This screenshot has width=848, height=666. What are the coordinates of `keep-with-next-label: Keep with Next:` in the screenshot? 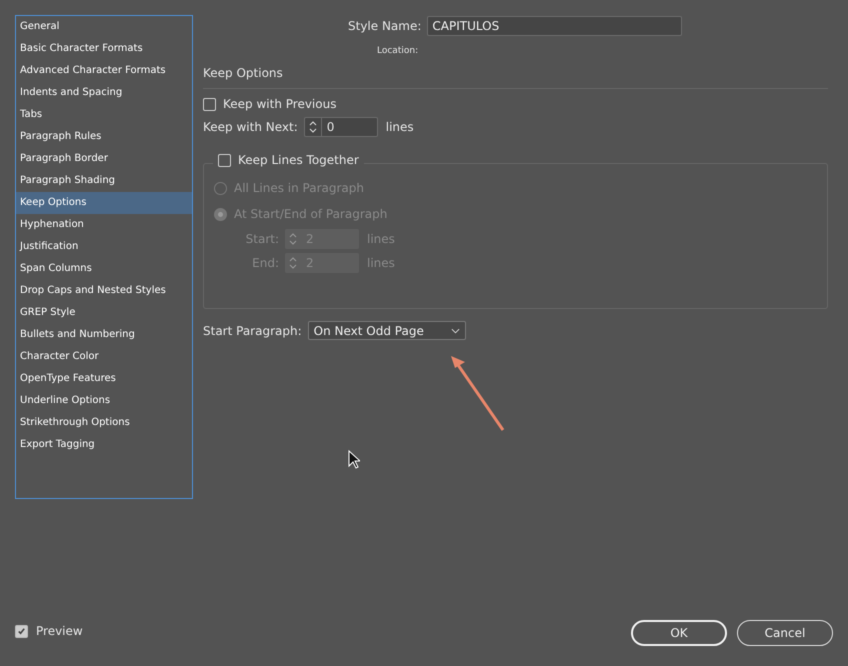 It's located at (250, 127).